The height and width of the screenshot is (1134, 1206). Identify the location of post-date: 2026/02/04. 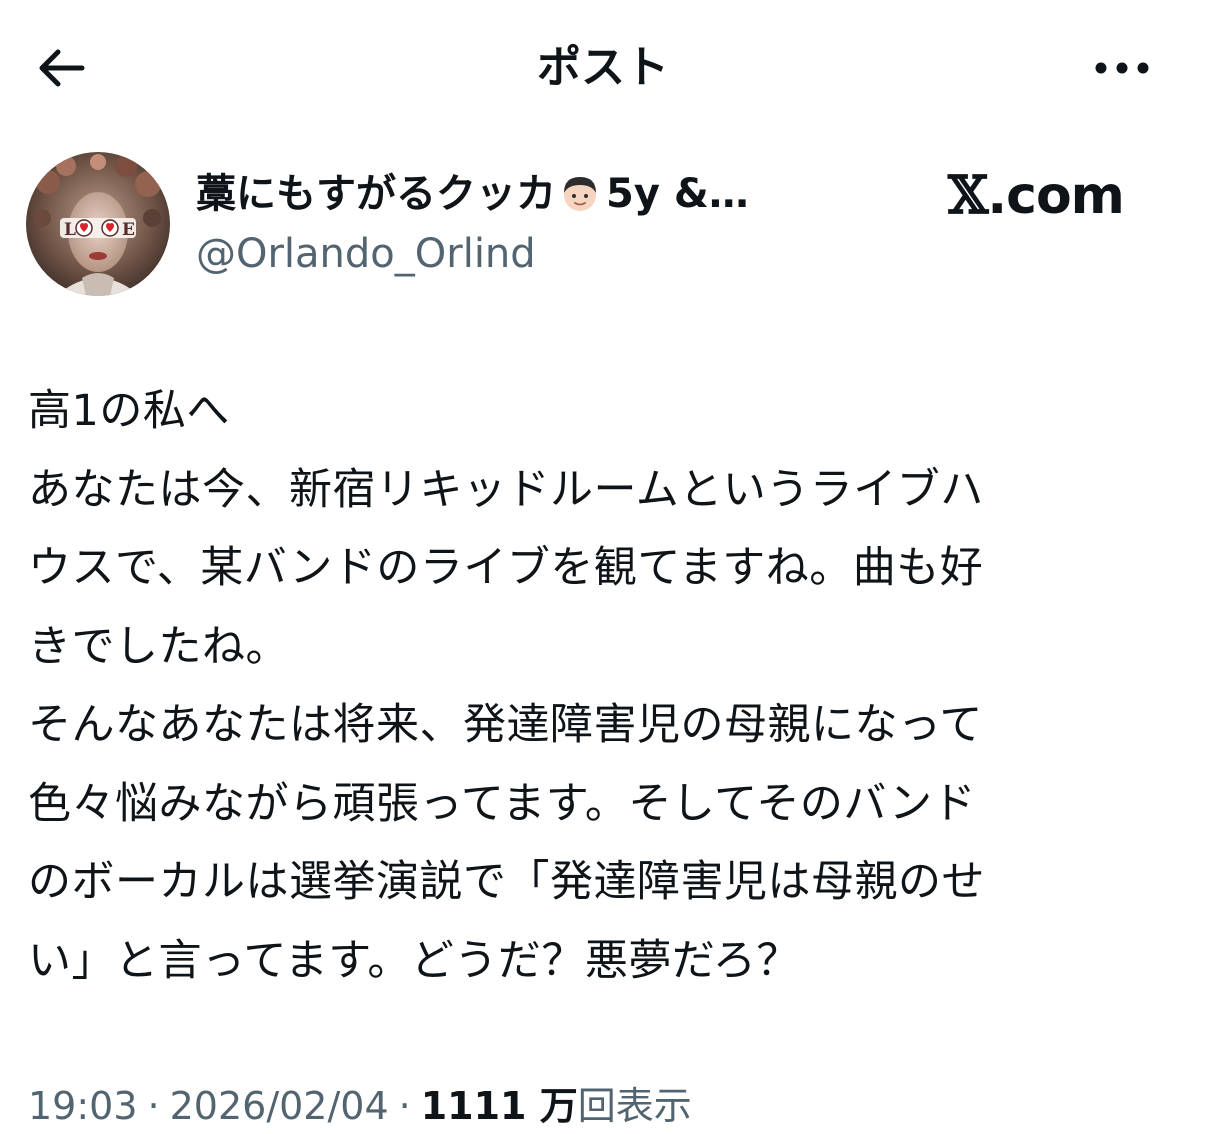
(279, 1106).